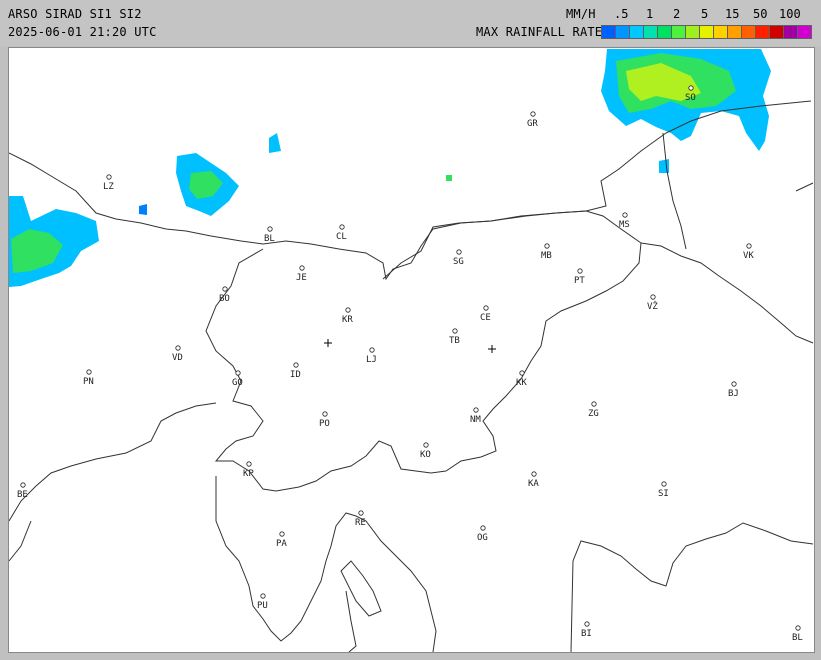 This screenshot has height=660, width=821. I want to click on scale-tick: 2, so click(677, 14).